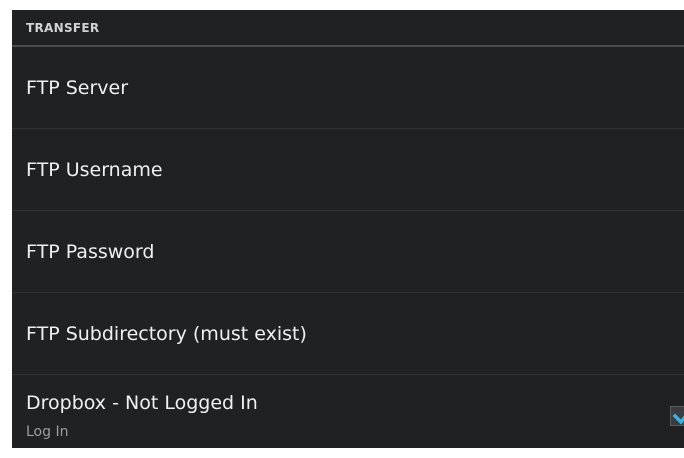 The image size is (684, 458). What do you see at coordinates (77, 87) in the screenshot?
I see `pref-title: FTP Server` at bounding box center [77, 87].